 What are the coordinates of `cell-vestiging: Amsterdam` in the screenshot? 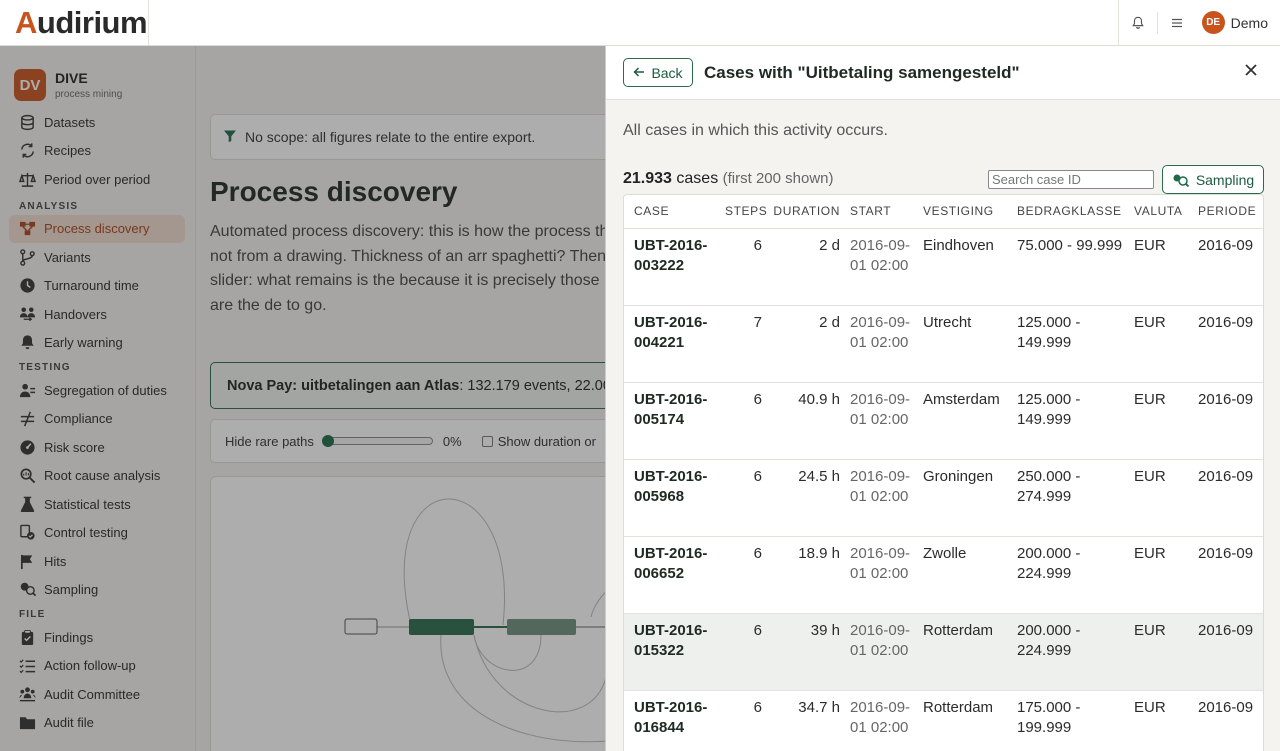 It's located at (960, 421).